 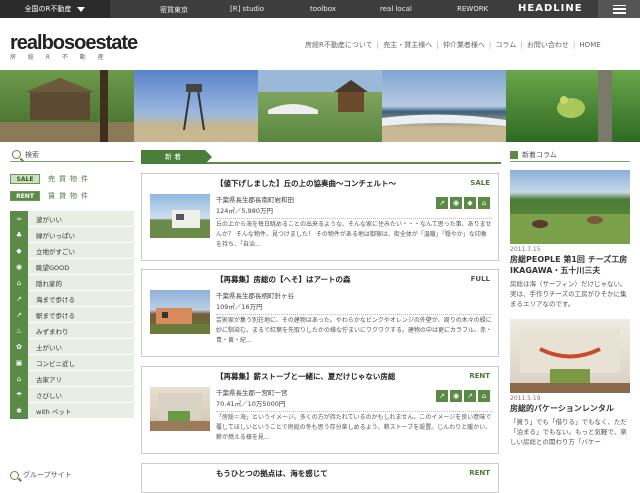 I want to click on category-item: ▣ コンビニ近し, so click(x=72, y=362).